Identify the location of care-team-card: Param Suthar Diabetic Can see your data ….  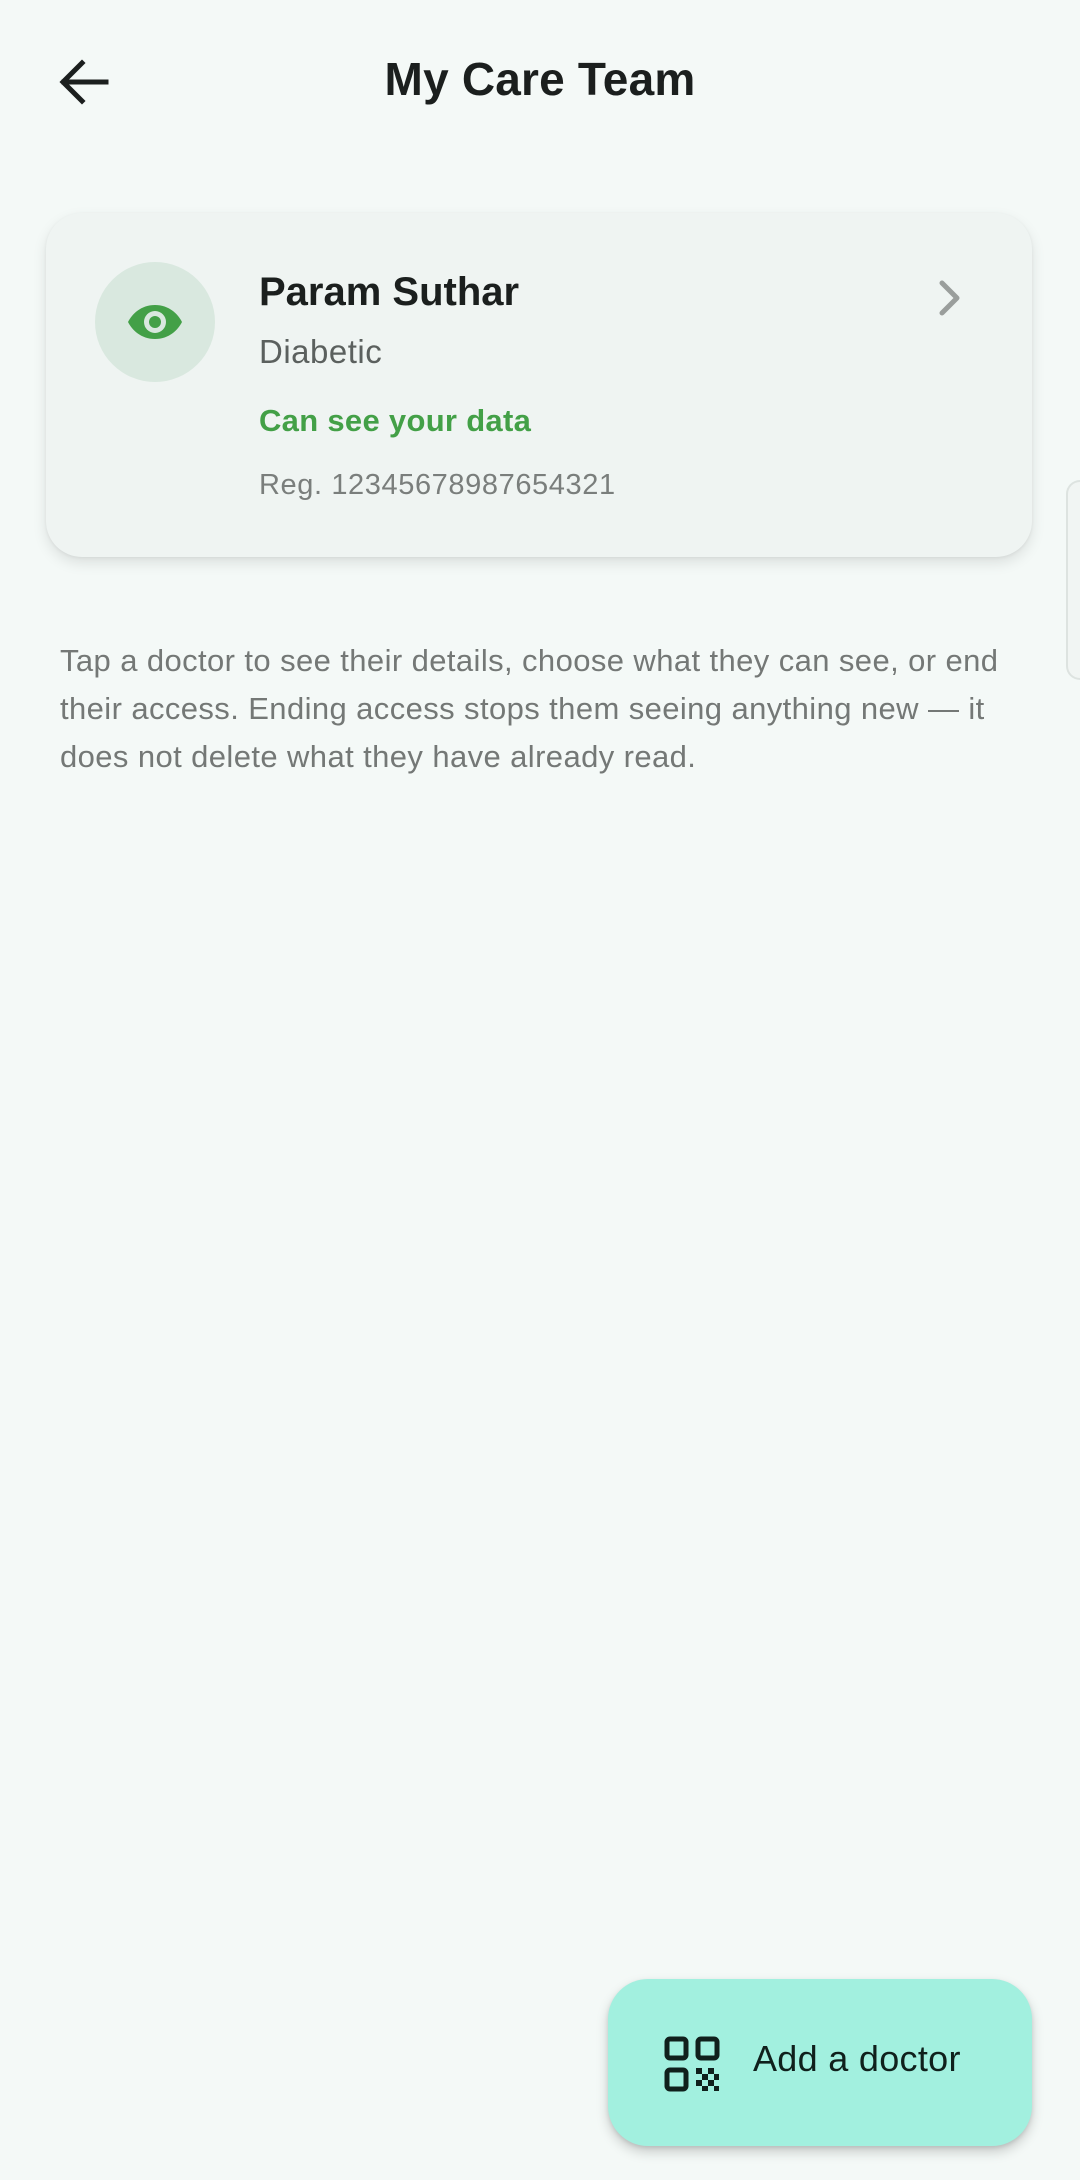
(539, 385).